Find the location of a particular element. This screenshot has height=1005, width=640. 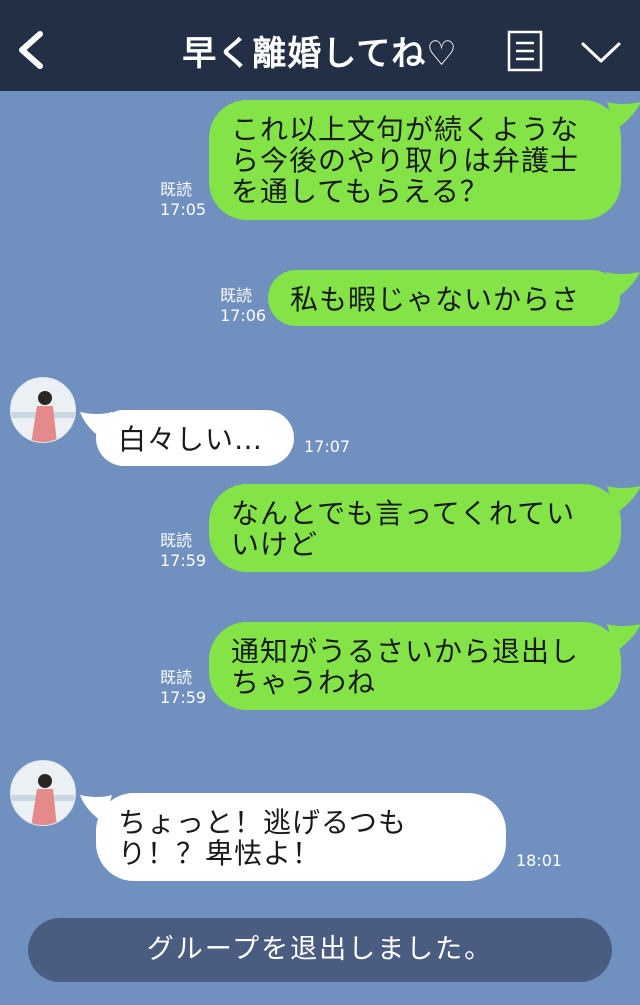

message-bubble-sent: 通知がうるさいから退出しちゃうわね is located at coordinates (424, 666).